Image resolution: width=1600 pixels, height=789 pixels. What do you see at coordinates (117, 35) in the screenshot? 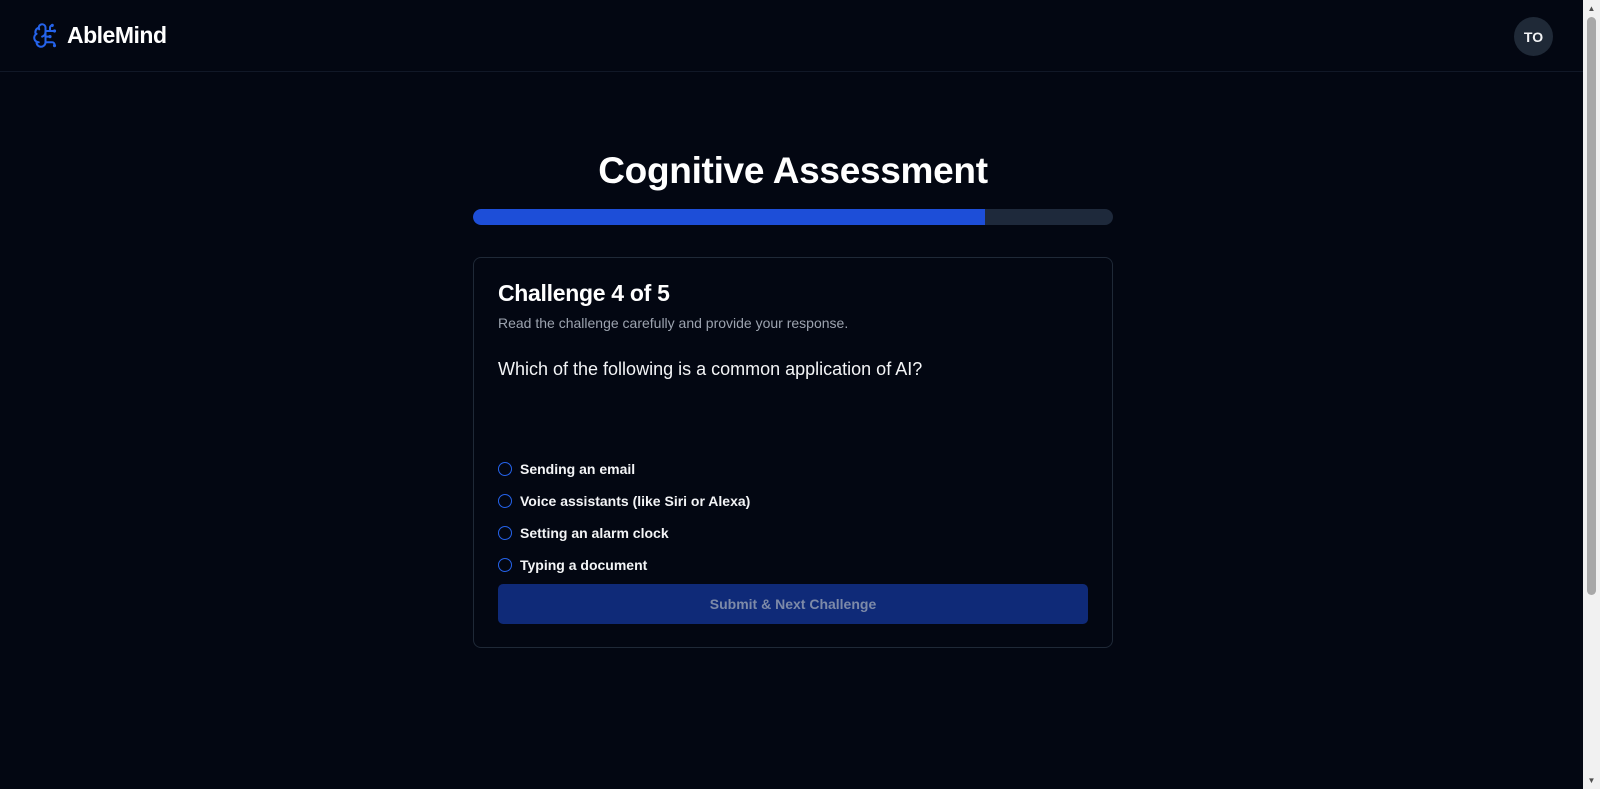
I see `brand-name: AbleMind` at bounding box center [117, 35].